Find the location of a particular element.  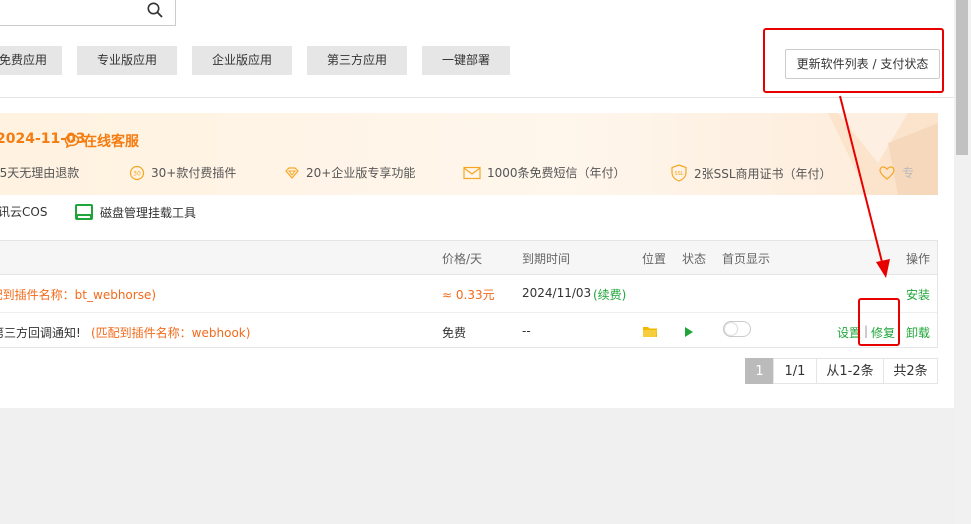

divider is located at coordinates (477, 97).